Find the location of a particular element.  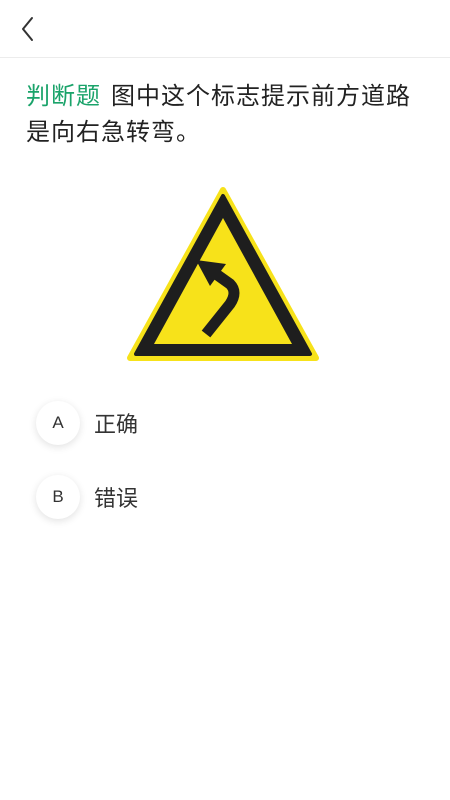

warning-sign-icon is located at coordinates (223, 274).